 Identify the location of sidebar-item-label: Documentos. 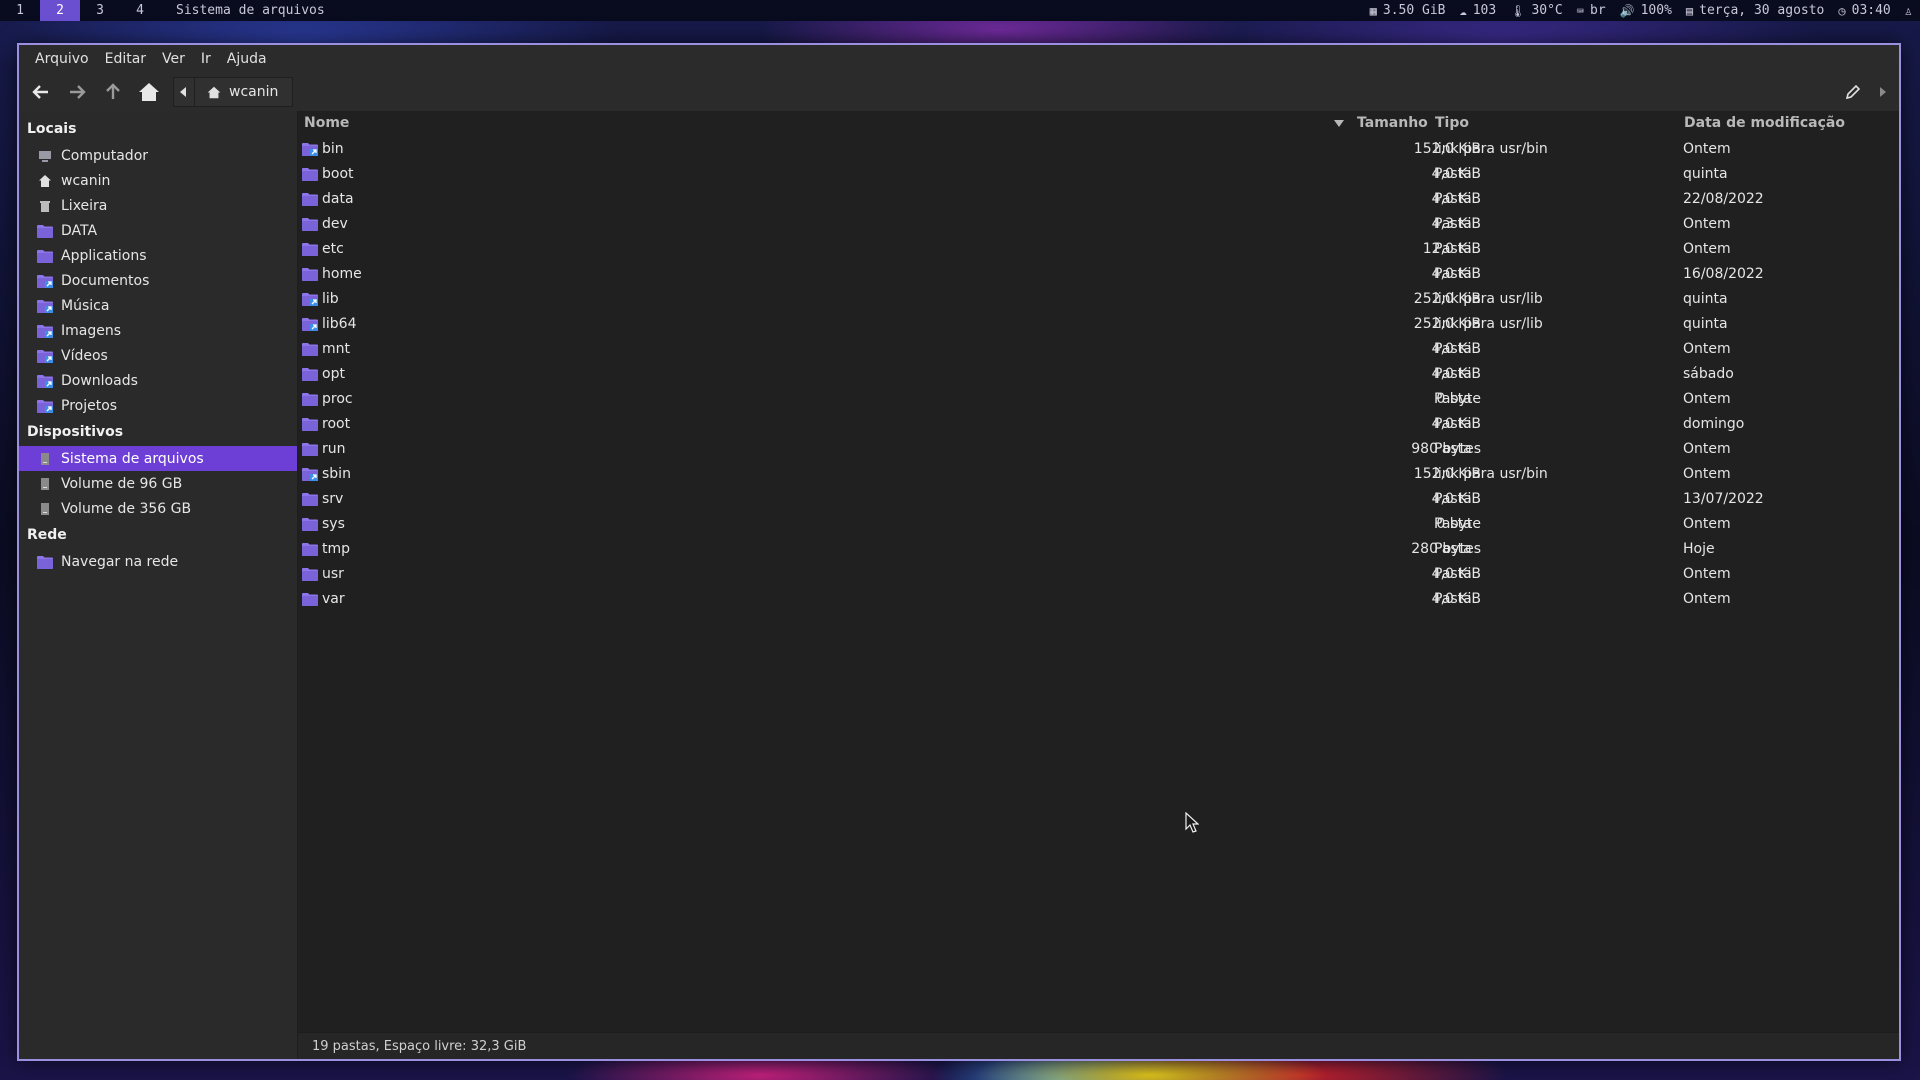
(105, 280).